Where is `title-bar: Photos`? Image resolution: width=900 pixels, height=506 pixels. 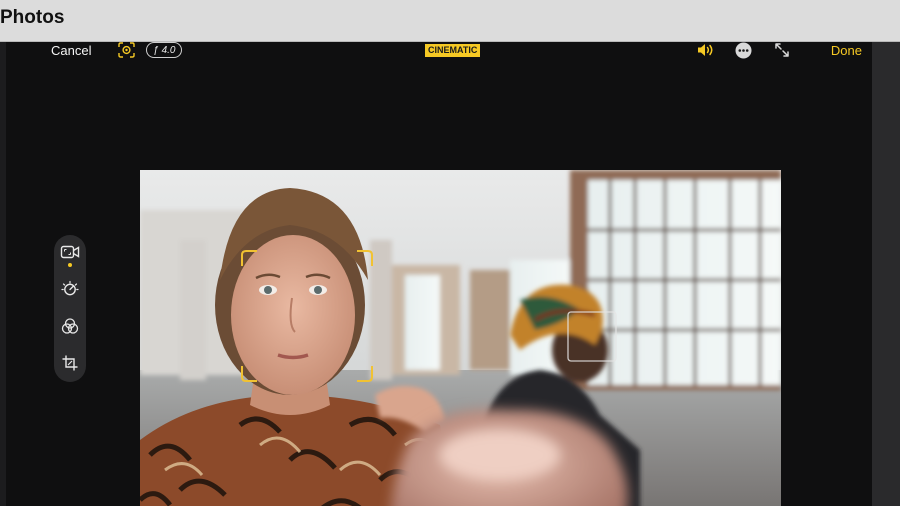 title-bar: Photos is located at coordinates (450, 21).